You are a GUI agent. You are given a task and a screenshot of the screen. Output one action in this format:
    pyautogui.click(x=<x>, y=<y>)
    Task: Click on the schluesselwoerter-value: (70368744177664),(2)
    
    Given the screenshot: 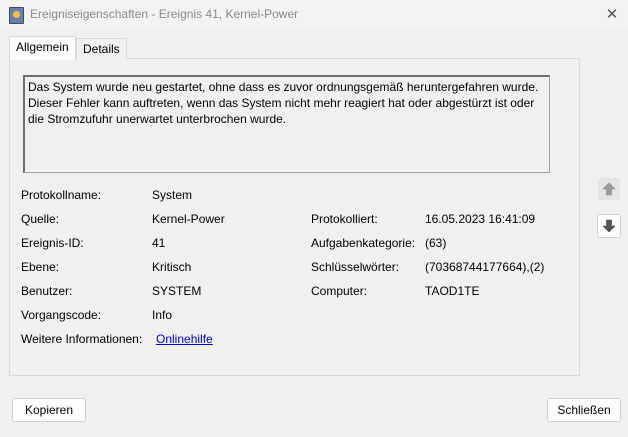 What is the action you would take?
    pyautogui.click(x=485, y=267)
    